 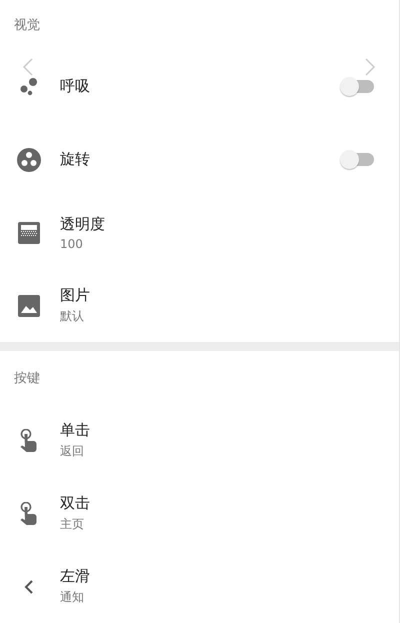 What do you see at coordinates (72, 524) in the screenshot?
I see `setting-value: 主页` at bounding box center [72, 524].